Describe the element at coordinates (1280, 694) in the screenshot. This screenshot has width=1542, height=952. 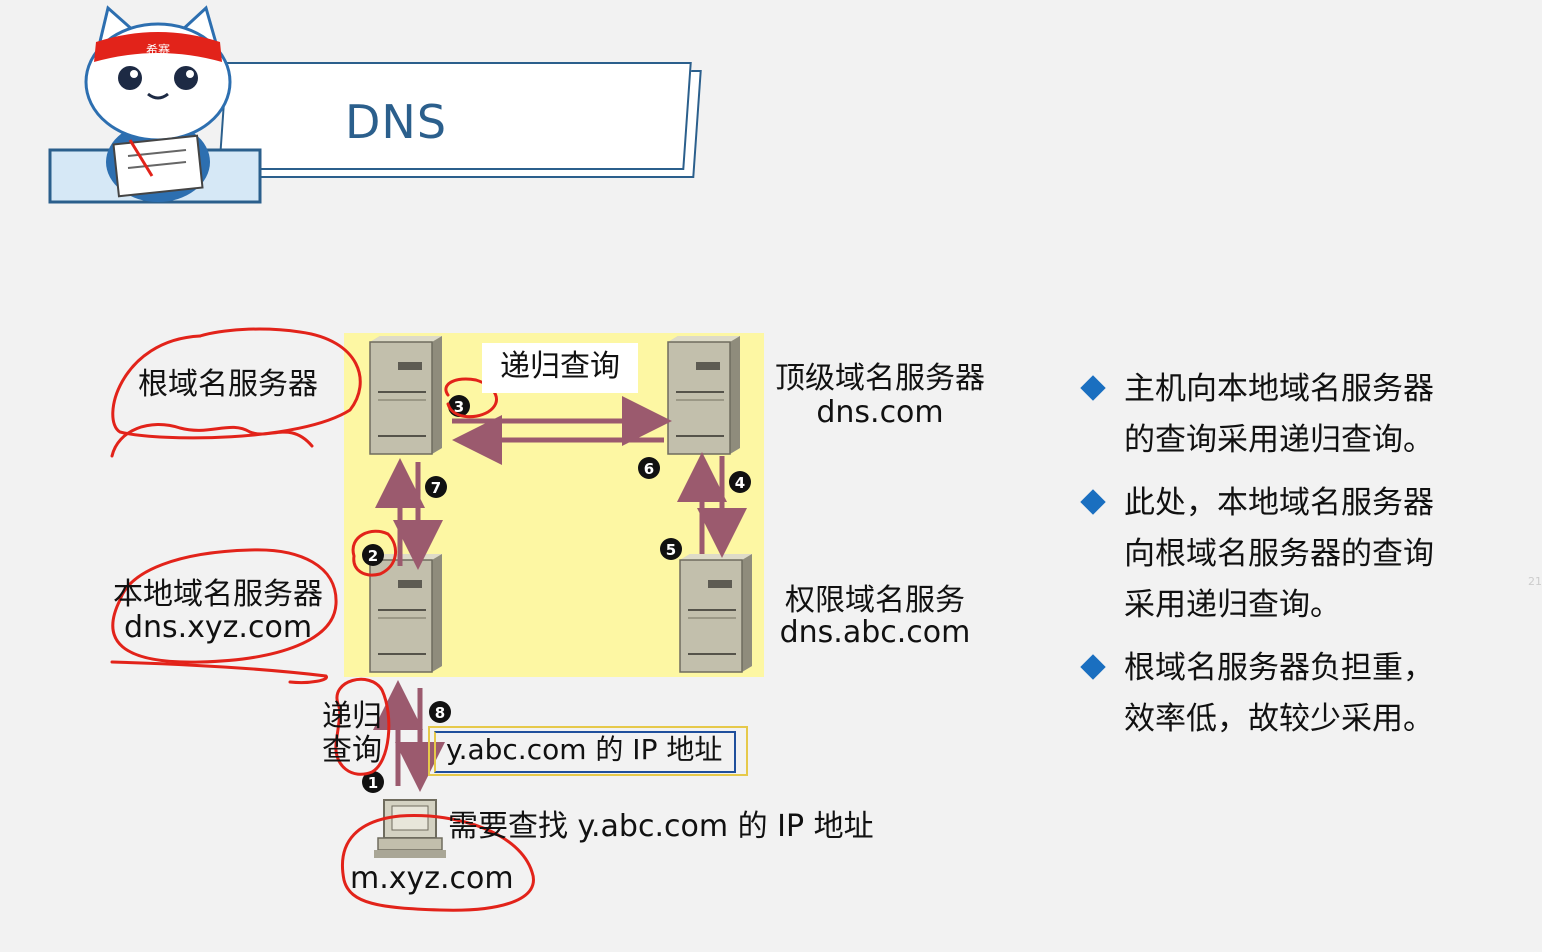
I see `bullet-item: 根域名服务器负担重， 效率低，故较少采用。` at that location.